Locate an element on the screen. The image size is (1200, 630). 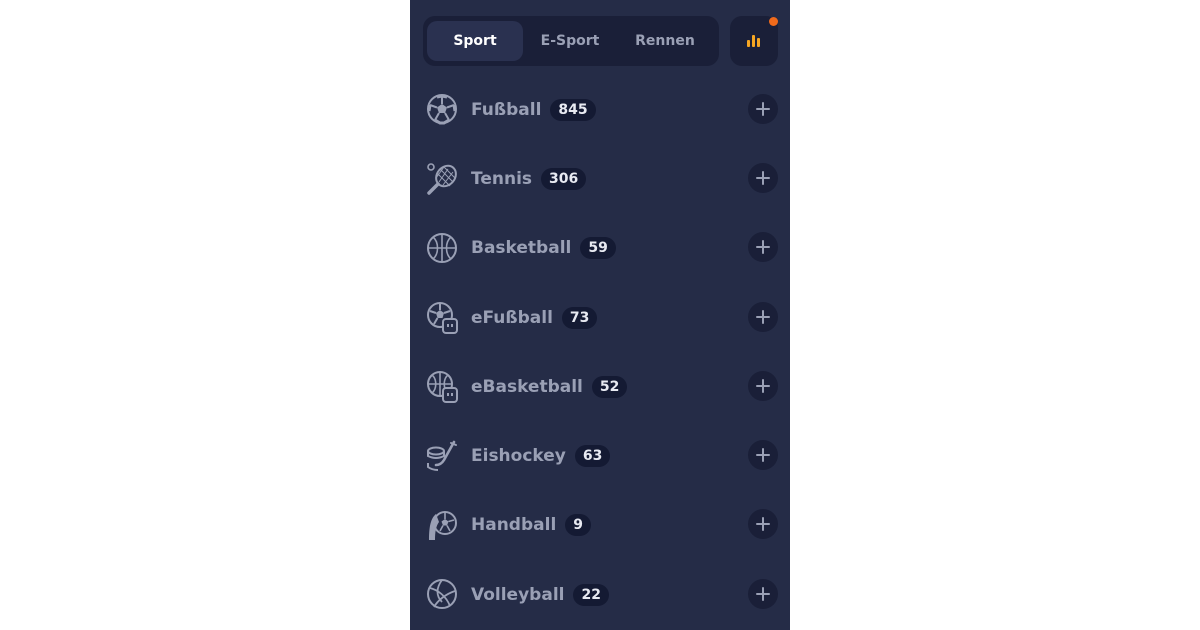
statistics-button is located at coordinates (754, 41).